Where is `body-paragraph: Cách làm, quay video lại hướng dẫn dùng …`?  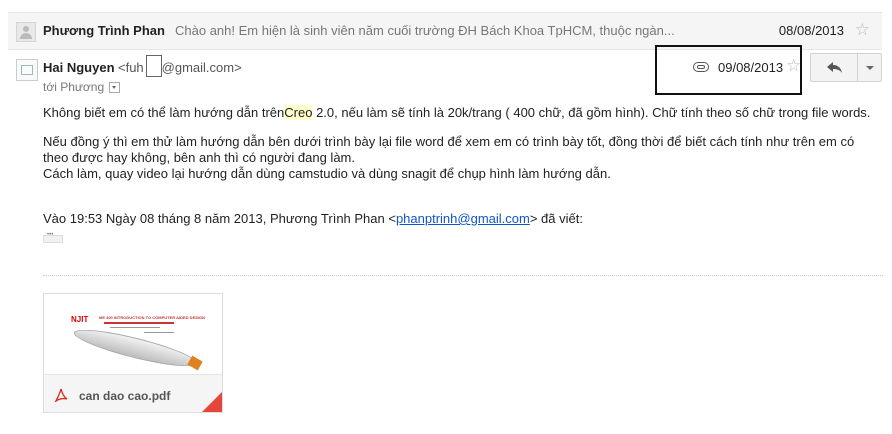
body-paragraph: Cách làm, quay video lại hướng dẫn dùng … is located at coordinates (327, 173).